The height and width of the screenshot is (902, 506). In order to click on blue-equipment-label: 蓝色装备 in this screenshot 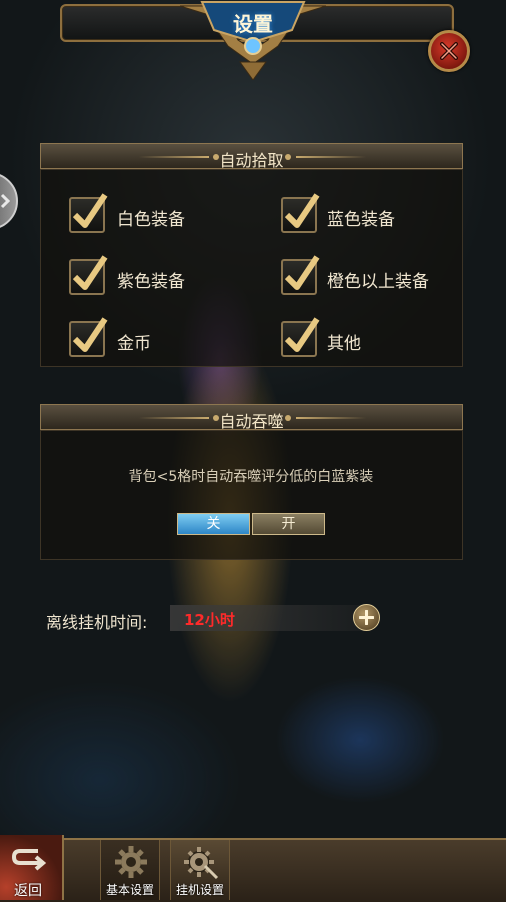, I will do `click(361, 220)`.